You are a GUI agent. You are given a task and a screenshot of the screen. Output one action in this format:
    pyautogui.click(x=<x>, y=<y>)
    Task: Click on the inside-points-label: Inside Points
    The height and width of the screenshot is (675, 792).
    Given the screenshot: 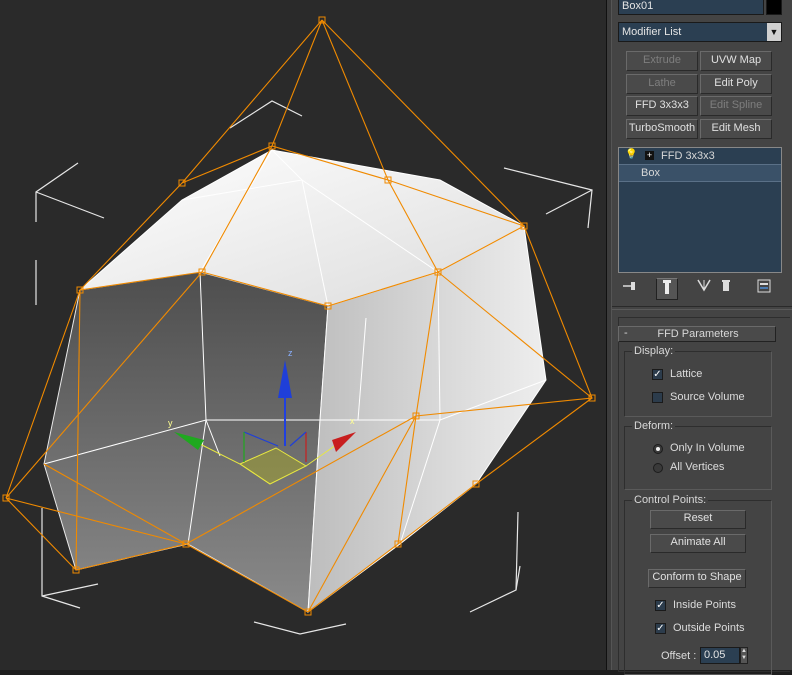 What is the action you would take?
    pyautogui.click(x=704, y=605)
    